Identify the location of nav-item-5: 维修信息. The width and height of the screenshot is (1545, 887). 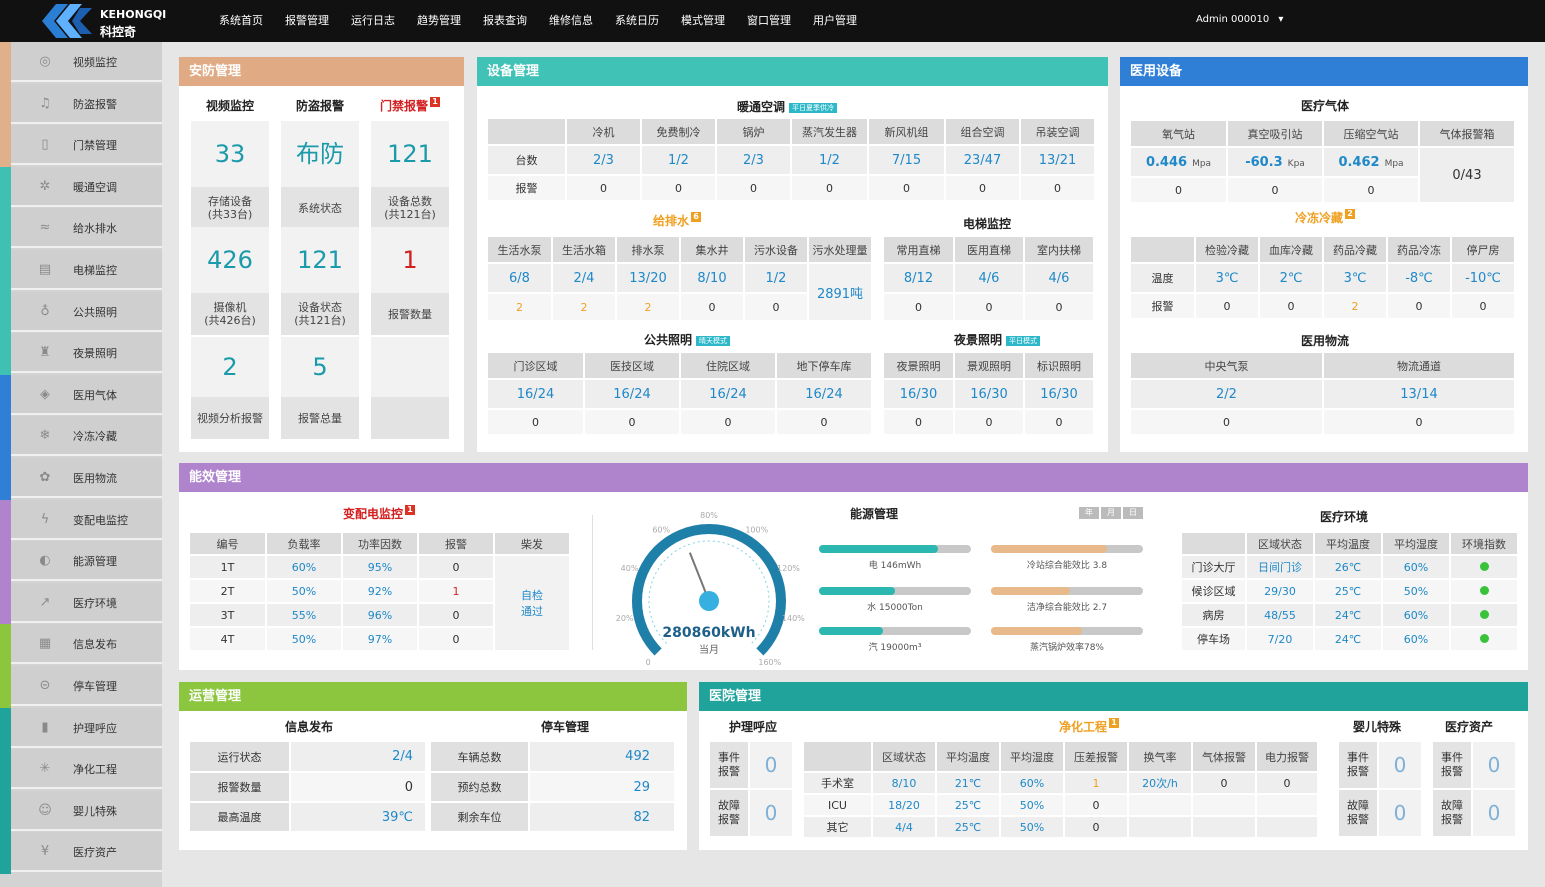
(571, 21).